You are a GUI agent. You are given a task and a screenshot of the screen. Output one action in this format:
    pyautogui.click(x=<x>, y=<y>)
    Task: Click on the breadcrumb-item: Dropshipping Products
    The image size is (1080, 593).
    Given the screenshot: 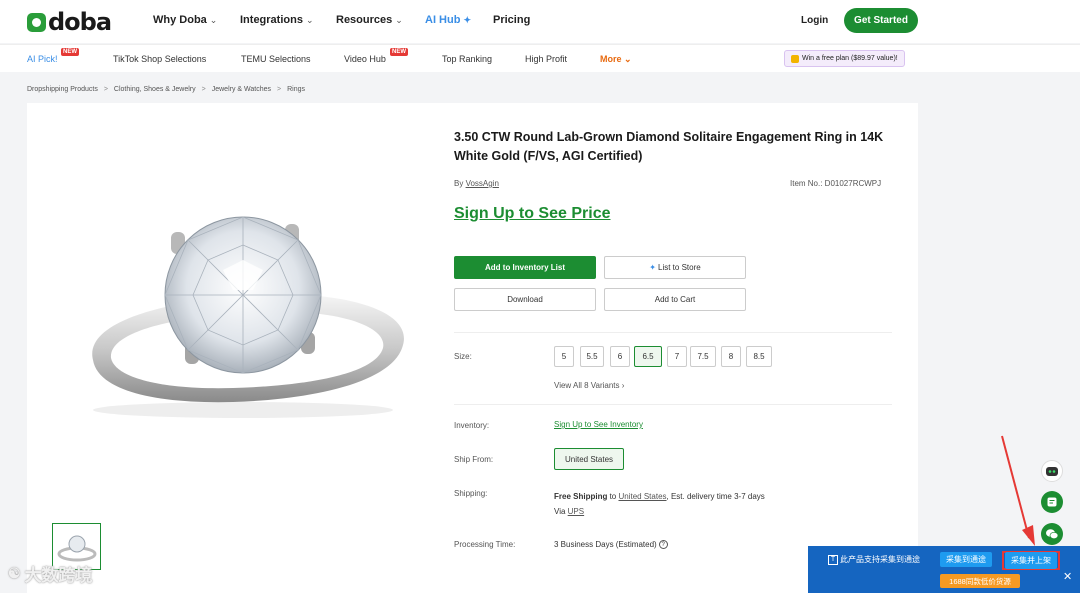 What is the action you would take?
    pyautogui.click(x=62, y=89)
    